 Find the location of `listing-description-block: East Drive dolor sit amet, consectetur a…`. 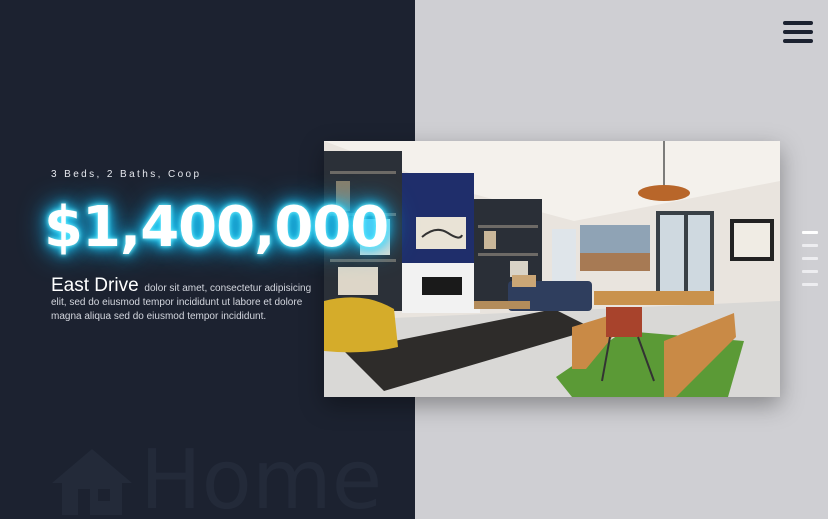

listing-description-block: East Drive dolor sit amet, consectetur a… is located at coordinates (186, 300).